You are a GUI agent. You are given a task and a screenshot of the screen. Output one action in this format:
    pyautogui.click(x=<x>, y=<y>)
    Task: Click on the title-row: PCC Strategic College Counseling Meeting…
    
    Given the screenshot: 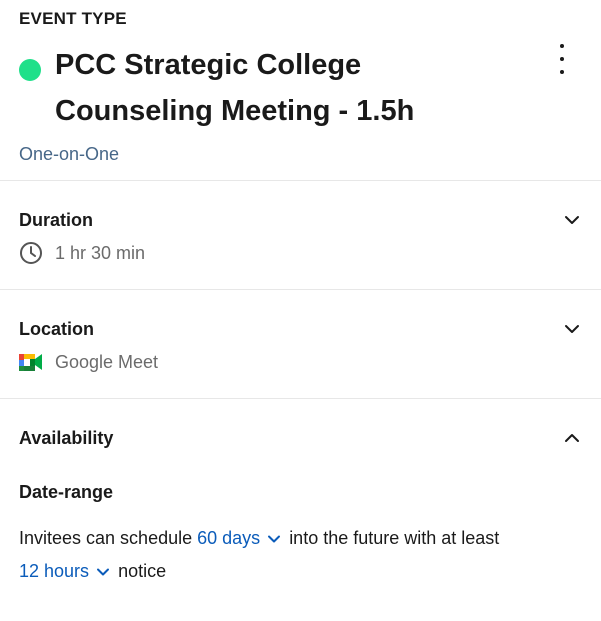 What is the action you would take?
    pyautogui.click(x=300, y=88)
    